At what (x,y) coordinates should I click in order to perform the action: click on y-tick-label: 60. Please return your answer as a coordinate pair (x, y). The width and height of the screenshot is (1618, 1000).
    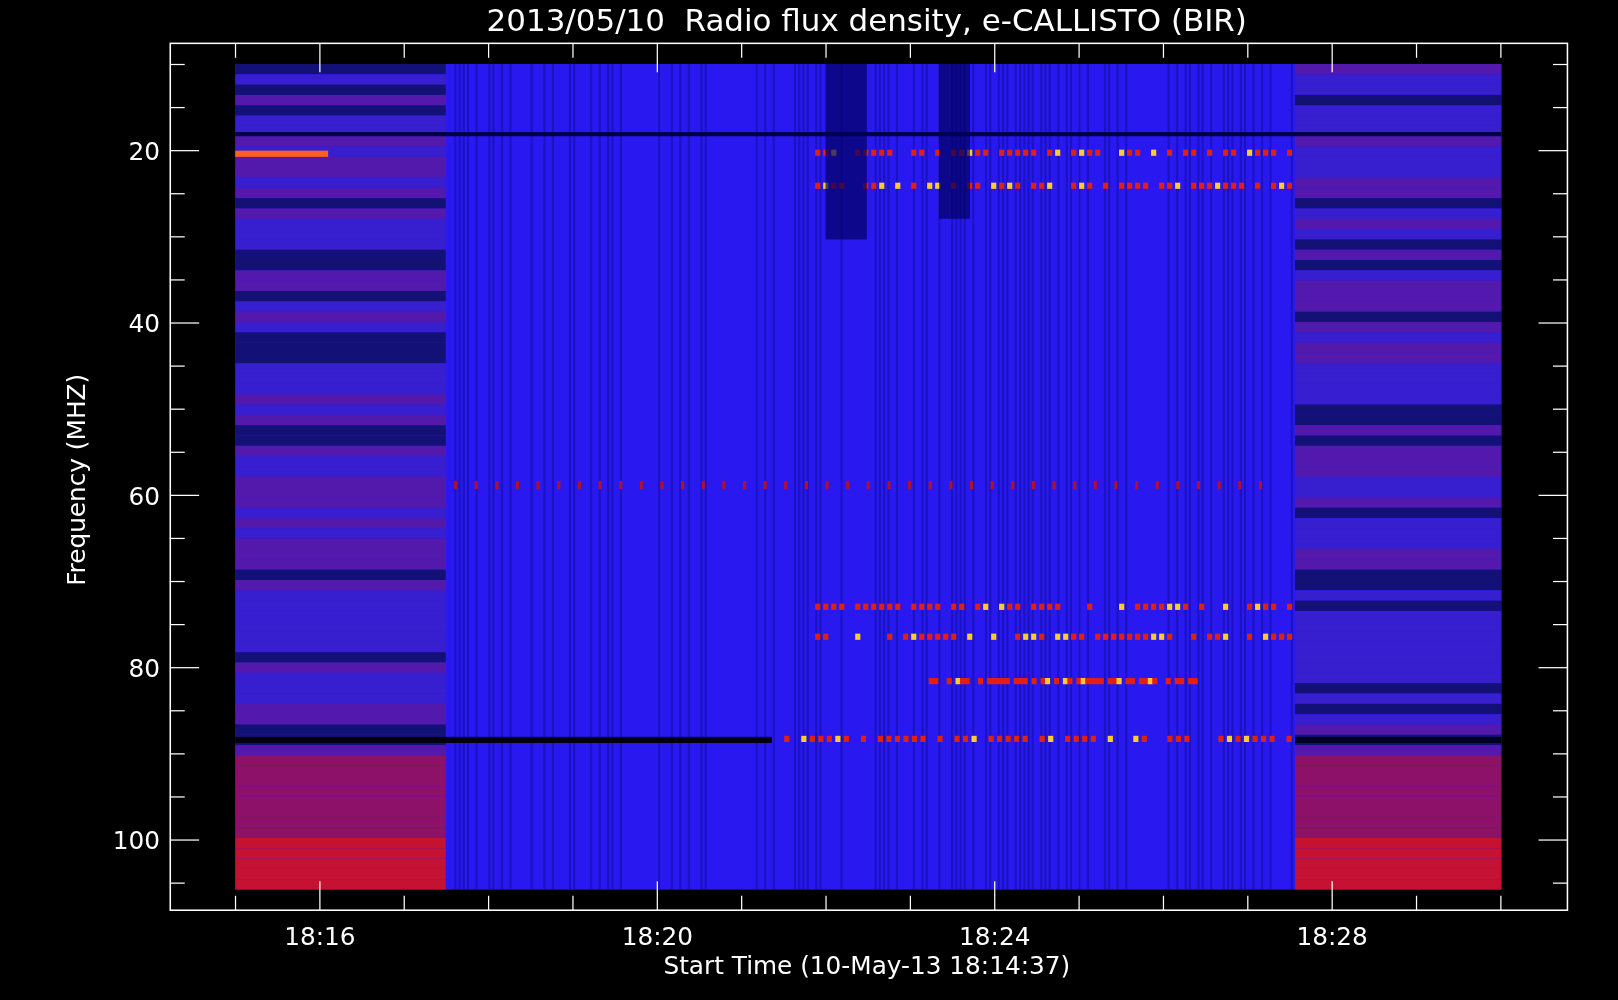
    Looking at the image, I should click on (144, 496).